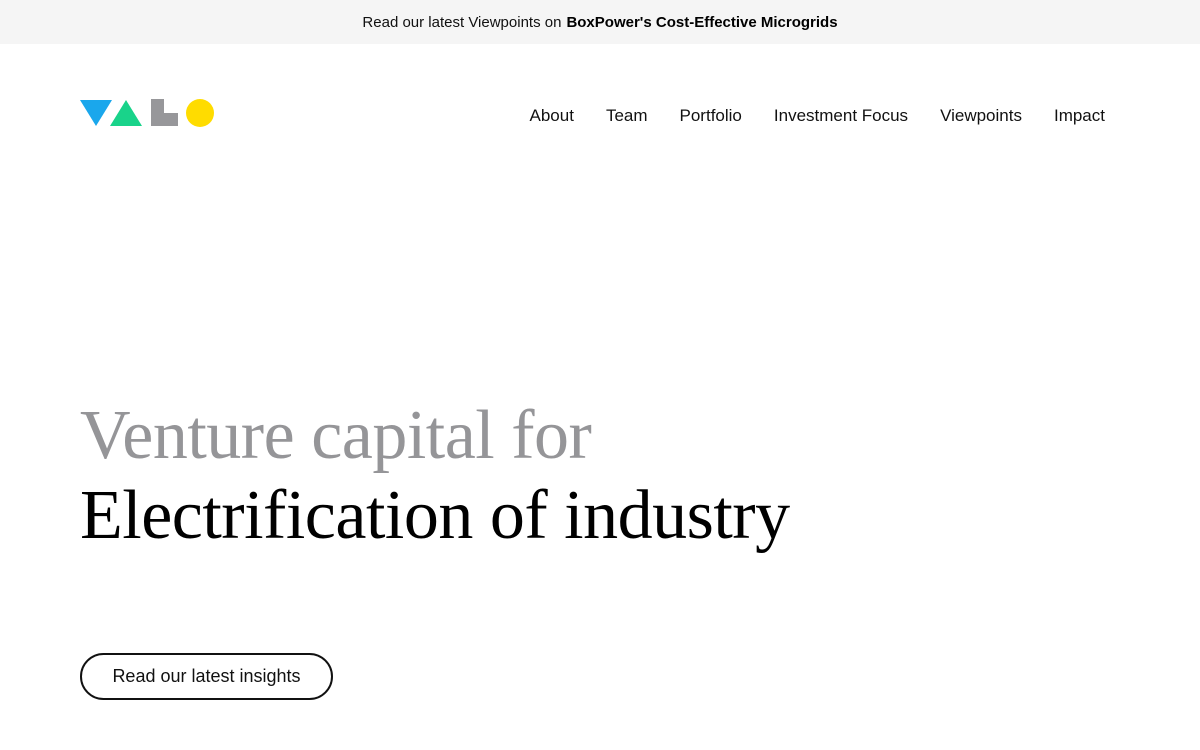 The image size is (1200, 750). I want to click on logo-l-shape-icon, so click(164, 112).